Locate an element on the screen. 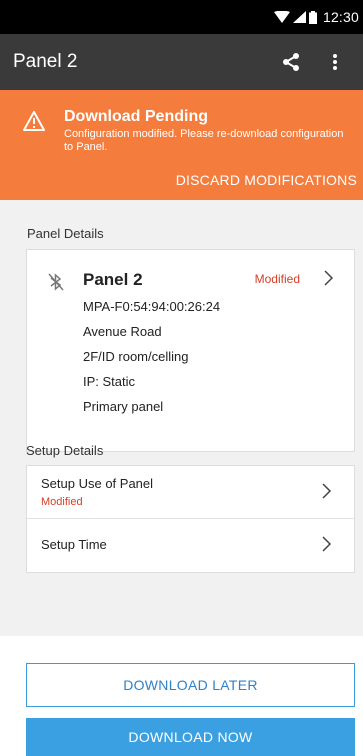 The height and width of the screenshot is (756, 363). wifi-icon is located at coordinates (281, 17).